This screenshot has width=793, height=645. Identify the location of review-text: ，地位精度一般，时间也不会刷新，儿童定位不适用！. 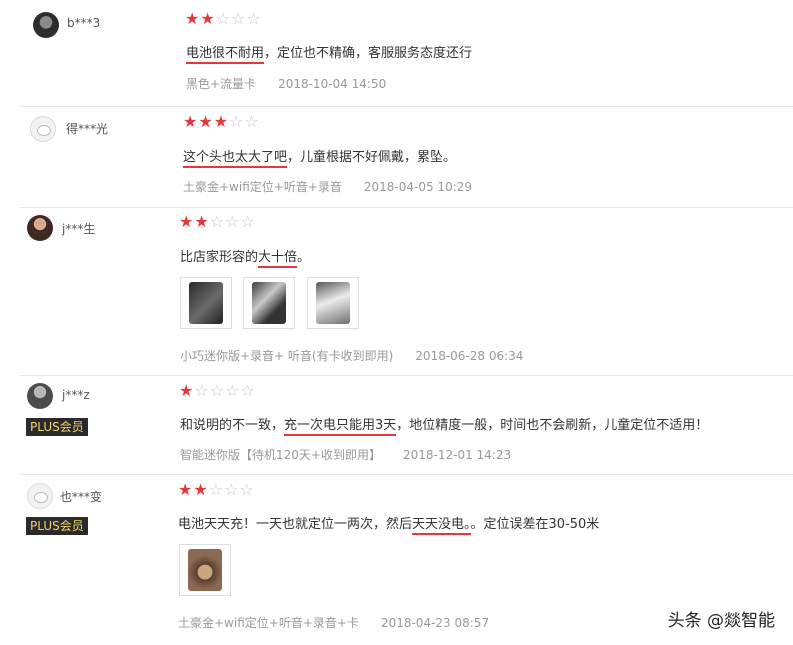
(552, 425).